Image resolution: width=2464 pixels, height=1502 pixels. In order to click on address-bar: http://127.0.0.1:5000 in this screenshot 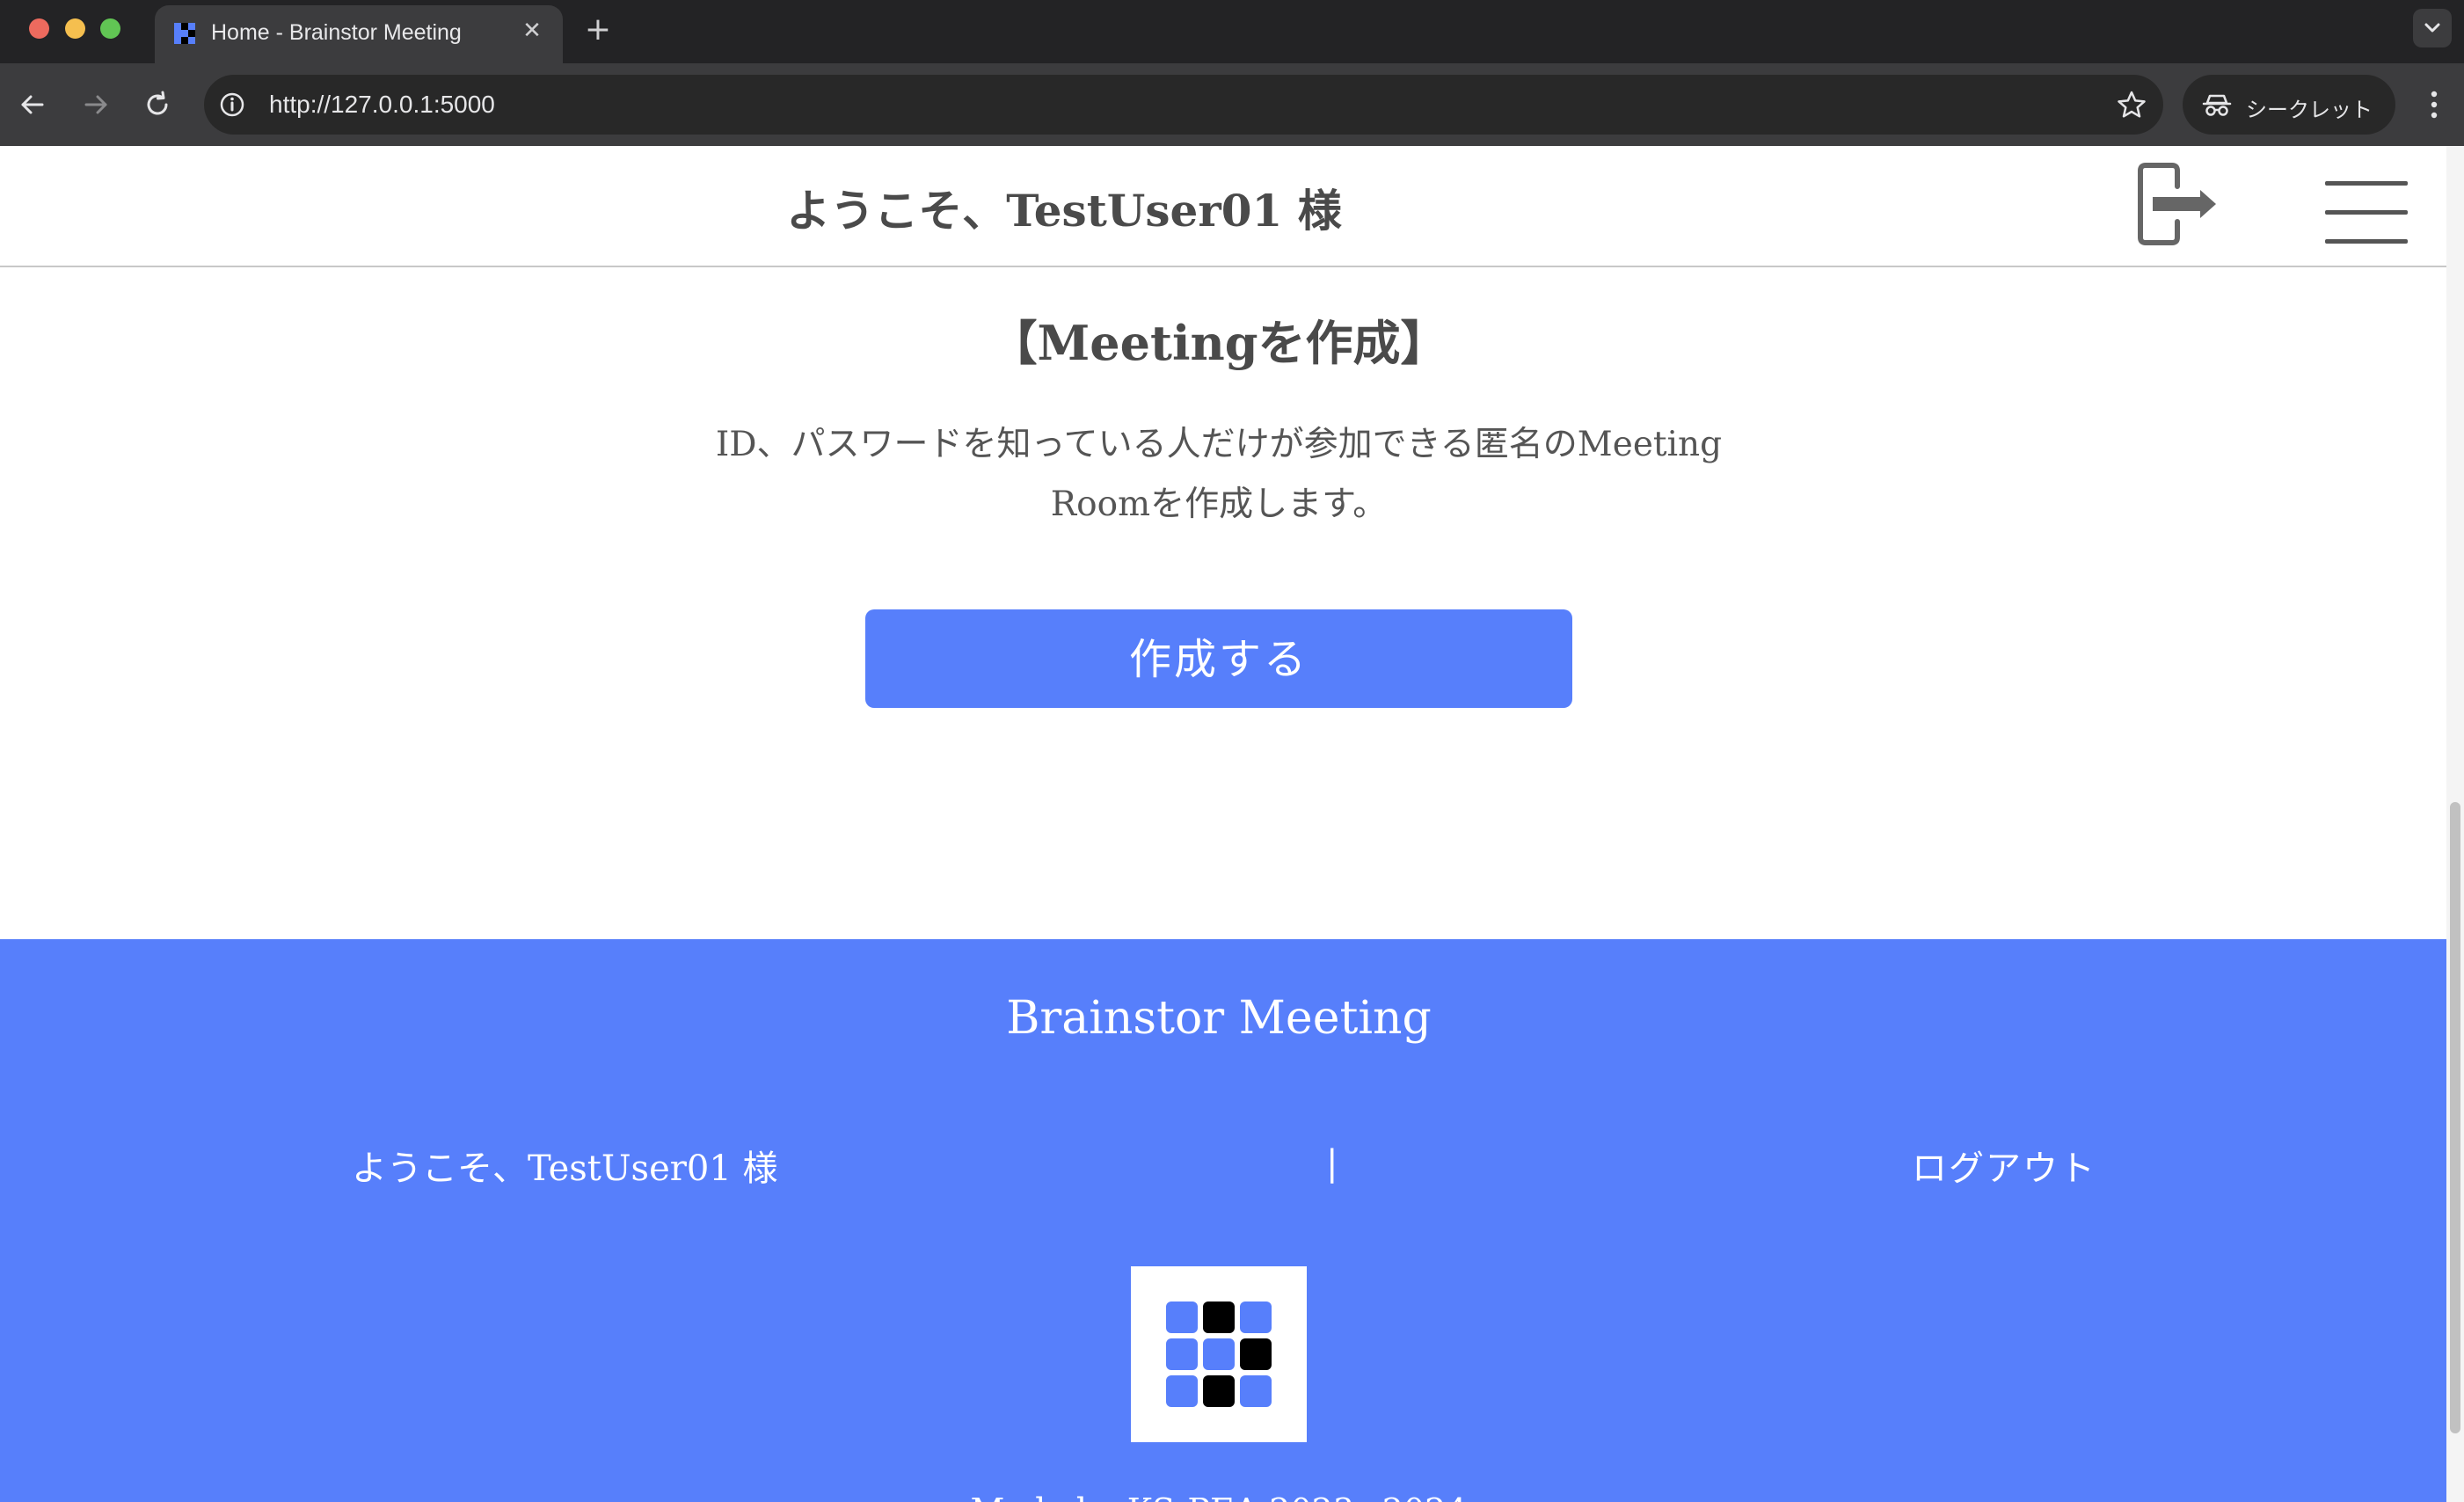, I will do `click(1183, 105)`.